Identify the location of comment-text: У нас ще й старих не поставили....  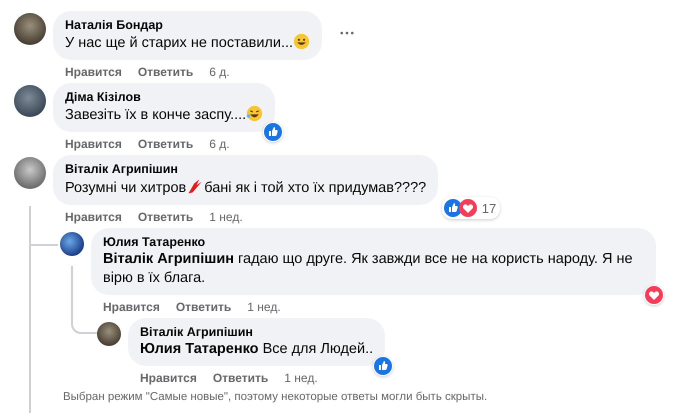
(179, 43).